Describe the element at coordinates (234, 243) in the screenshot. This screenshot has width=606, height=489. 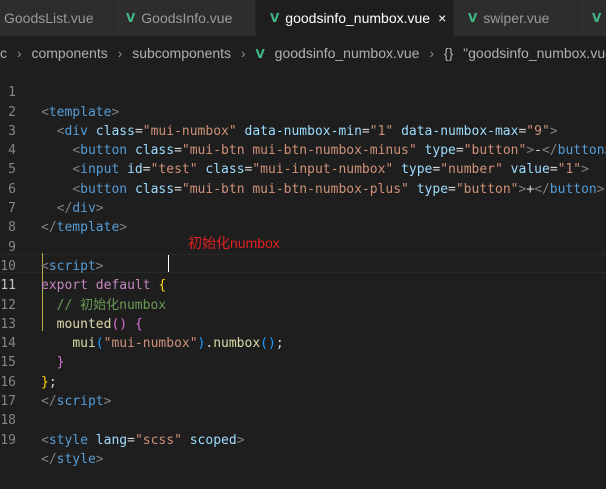
I see `annotation-text: 初始化numbox` at that location.